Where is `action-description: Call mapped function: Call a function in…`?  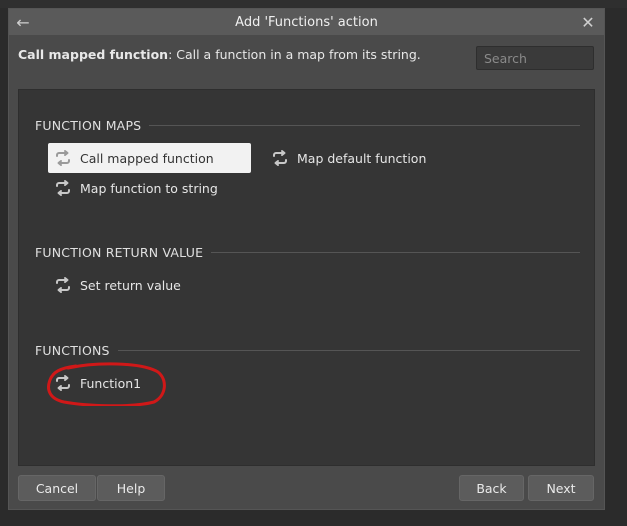
action-description: Call mapped function: Call a function in… is located at coordinates (238, 54).